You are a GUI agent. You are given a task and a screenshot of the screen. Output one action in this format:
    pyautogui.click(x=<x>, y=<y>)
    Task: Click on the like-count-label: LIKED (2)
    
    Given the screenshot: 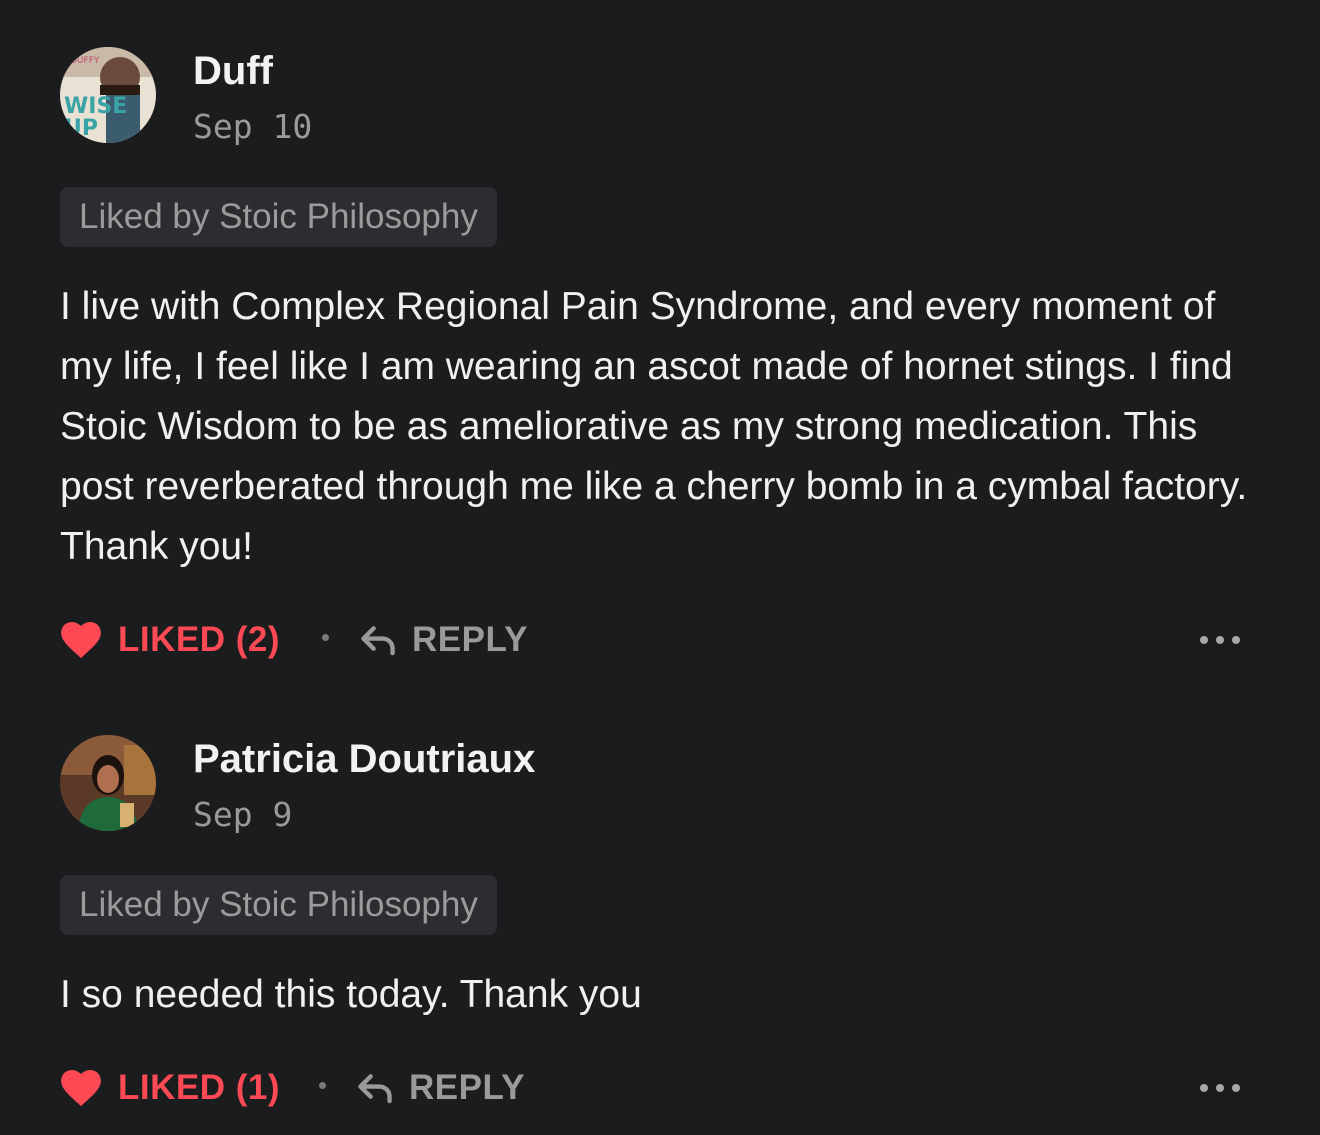 What is the action you would take?
    pyautogui.click(x=199, y=639)
    